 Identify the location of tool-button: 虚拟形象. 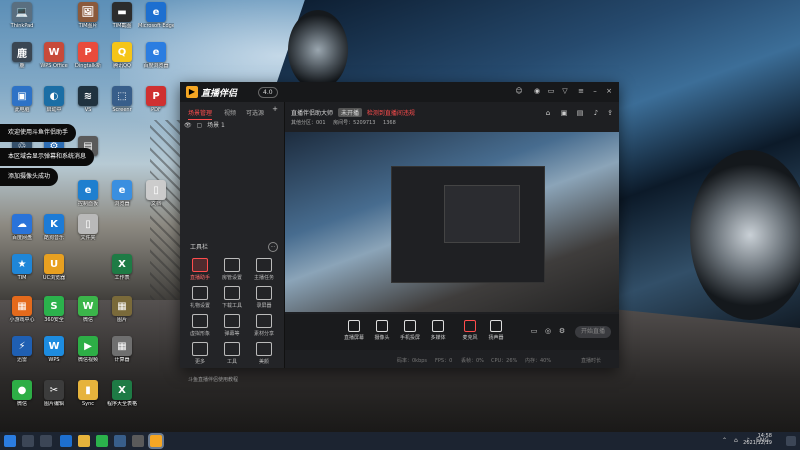
(200, 325).